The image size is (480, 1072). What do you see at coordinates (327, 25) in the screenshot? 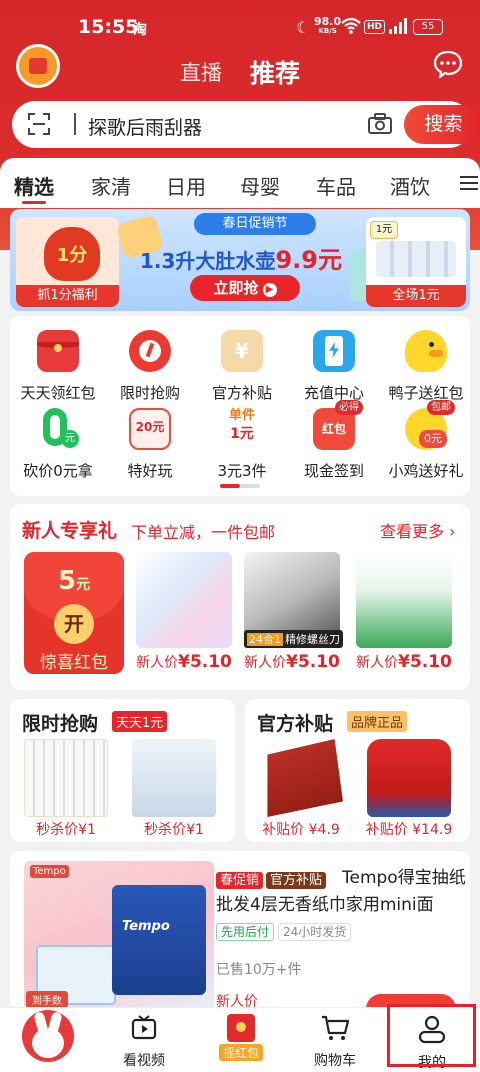
I see `network-speed: 98.0 KB/S` at bounding box center [327, 25].